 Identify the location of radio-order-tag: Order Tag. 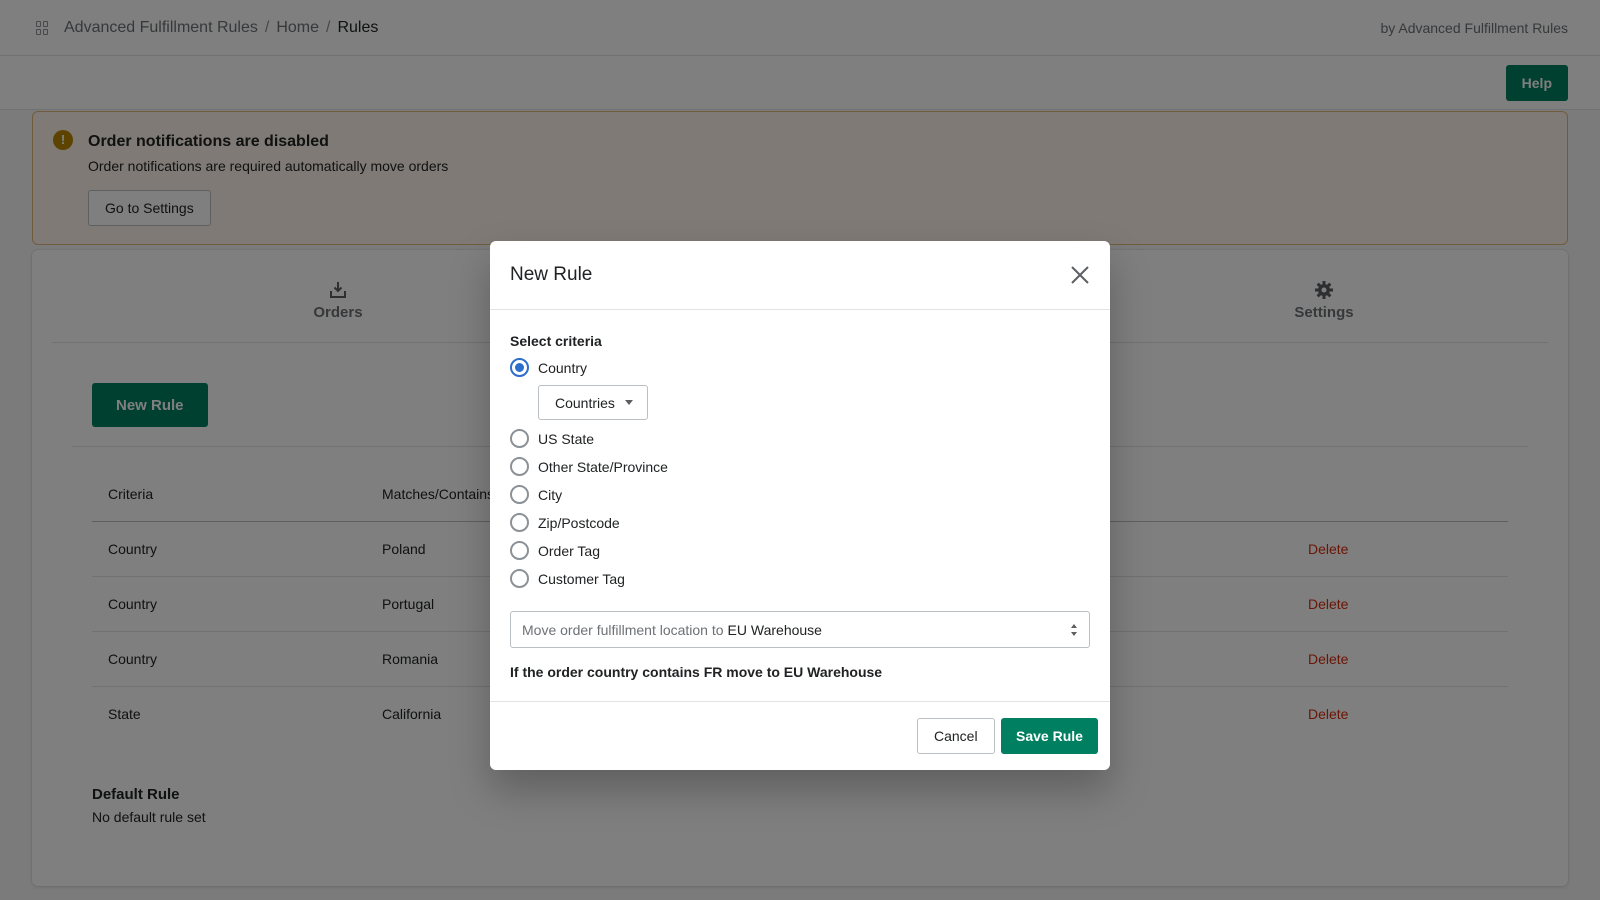
(555, 550).